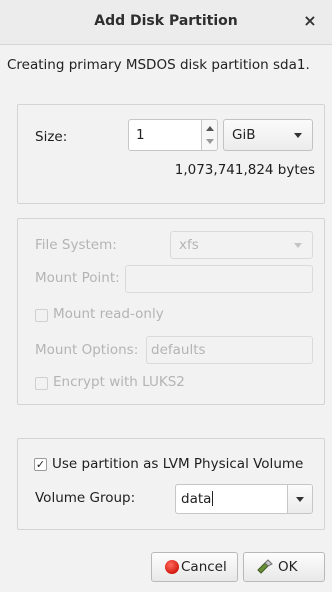 This screenshot has width=332, height=592. Describe the element at coordinates (196, 499) in the screenshot. I see `volume-group-value: data` at that location.